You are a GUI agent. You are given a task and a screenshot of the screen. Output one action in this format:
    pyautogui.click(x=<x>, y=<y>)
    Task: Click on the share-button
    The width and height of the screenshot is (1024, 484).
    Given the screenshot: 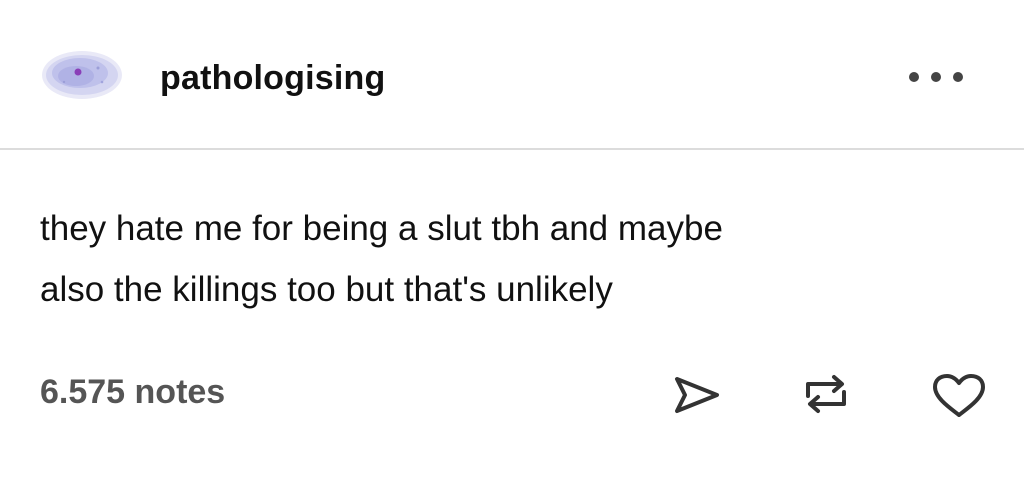 What is the action you would take?
    pyautogui.click(x=697, y=395)
    